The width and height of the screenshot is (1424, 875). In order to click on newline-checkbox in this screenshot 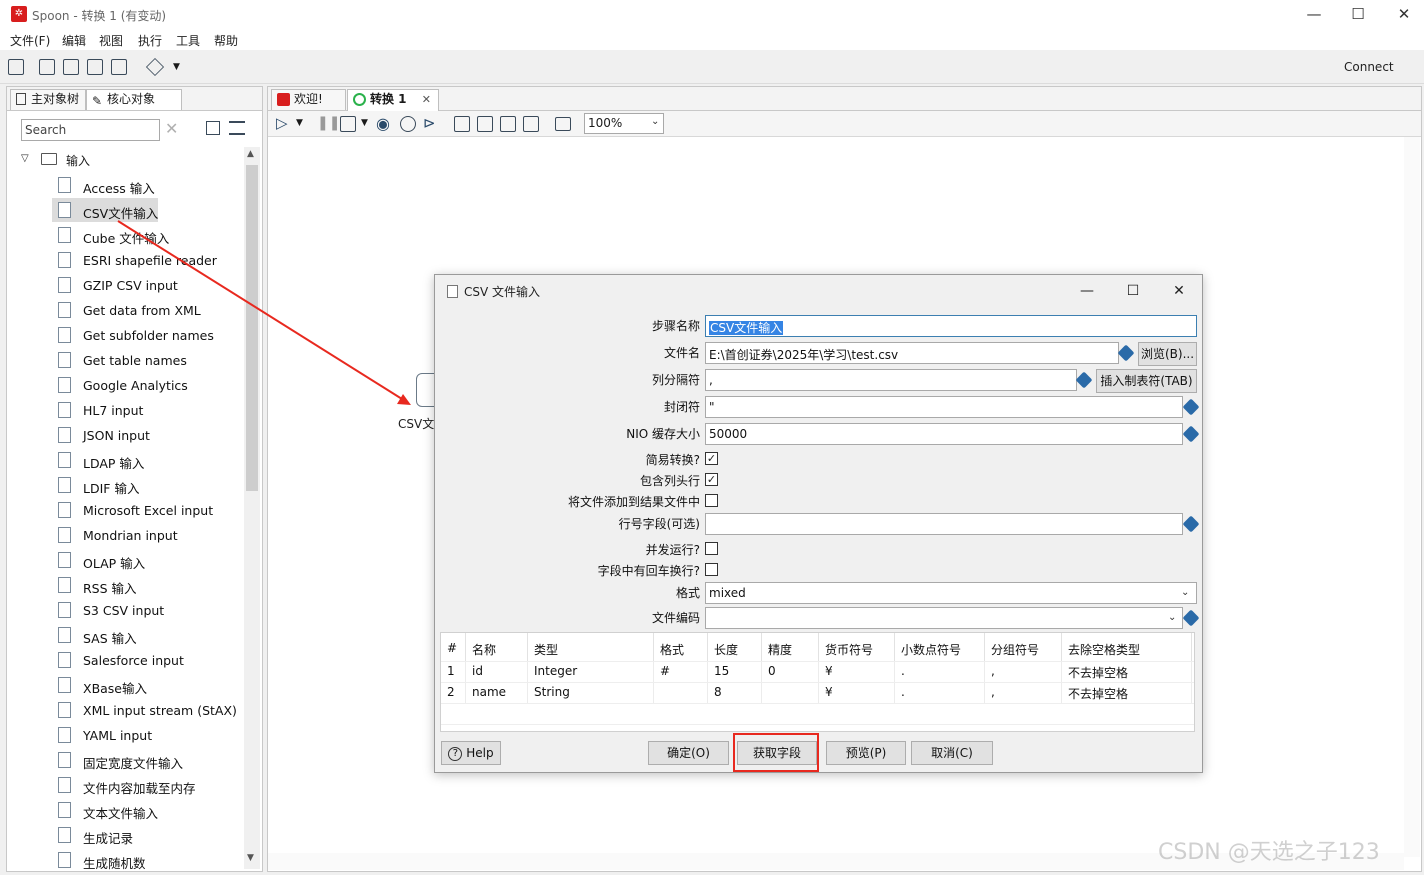, I will do `click(711, 569)`.